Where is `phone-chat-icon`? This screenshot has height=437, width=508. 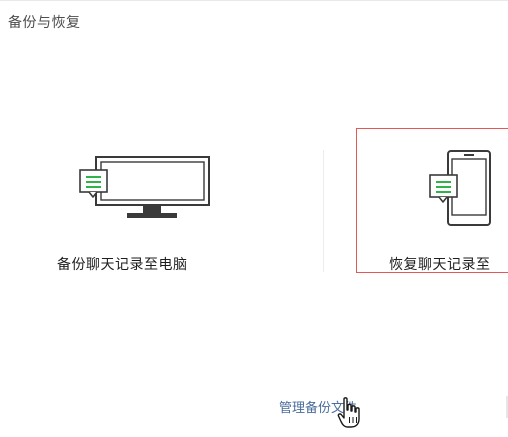
phone-chat-icon is located at coordinates (460, 188).